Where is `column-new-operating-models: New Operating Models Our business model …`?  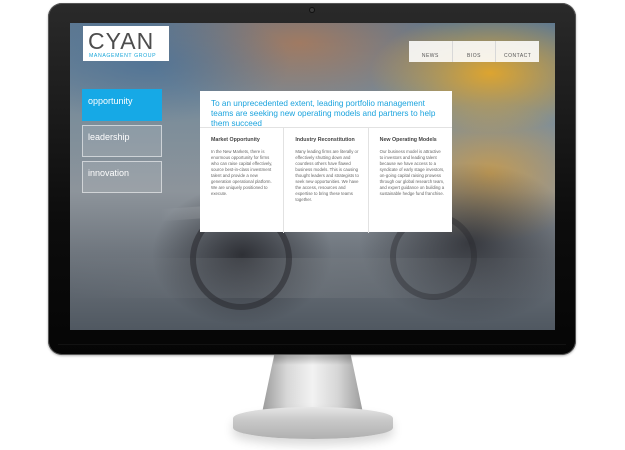 column-new-operating-models: New Operating Models Our business model … is located at coordinates (409, 180).